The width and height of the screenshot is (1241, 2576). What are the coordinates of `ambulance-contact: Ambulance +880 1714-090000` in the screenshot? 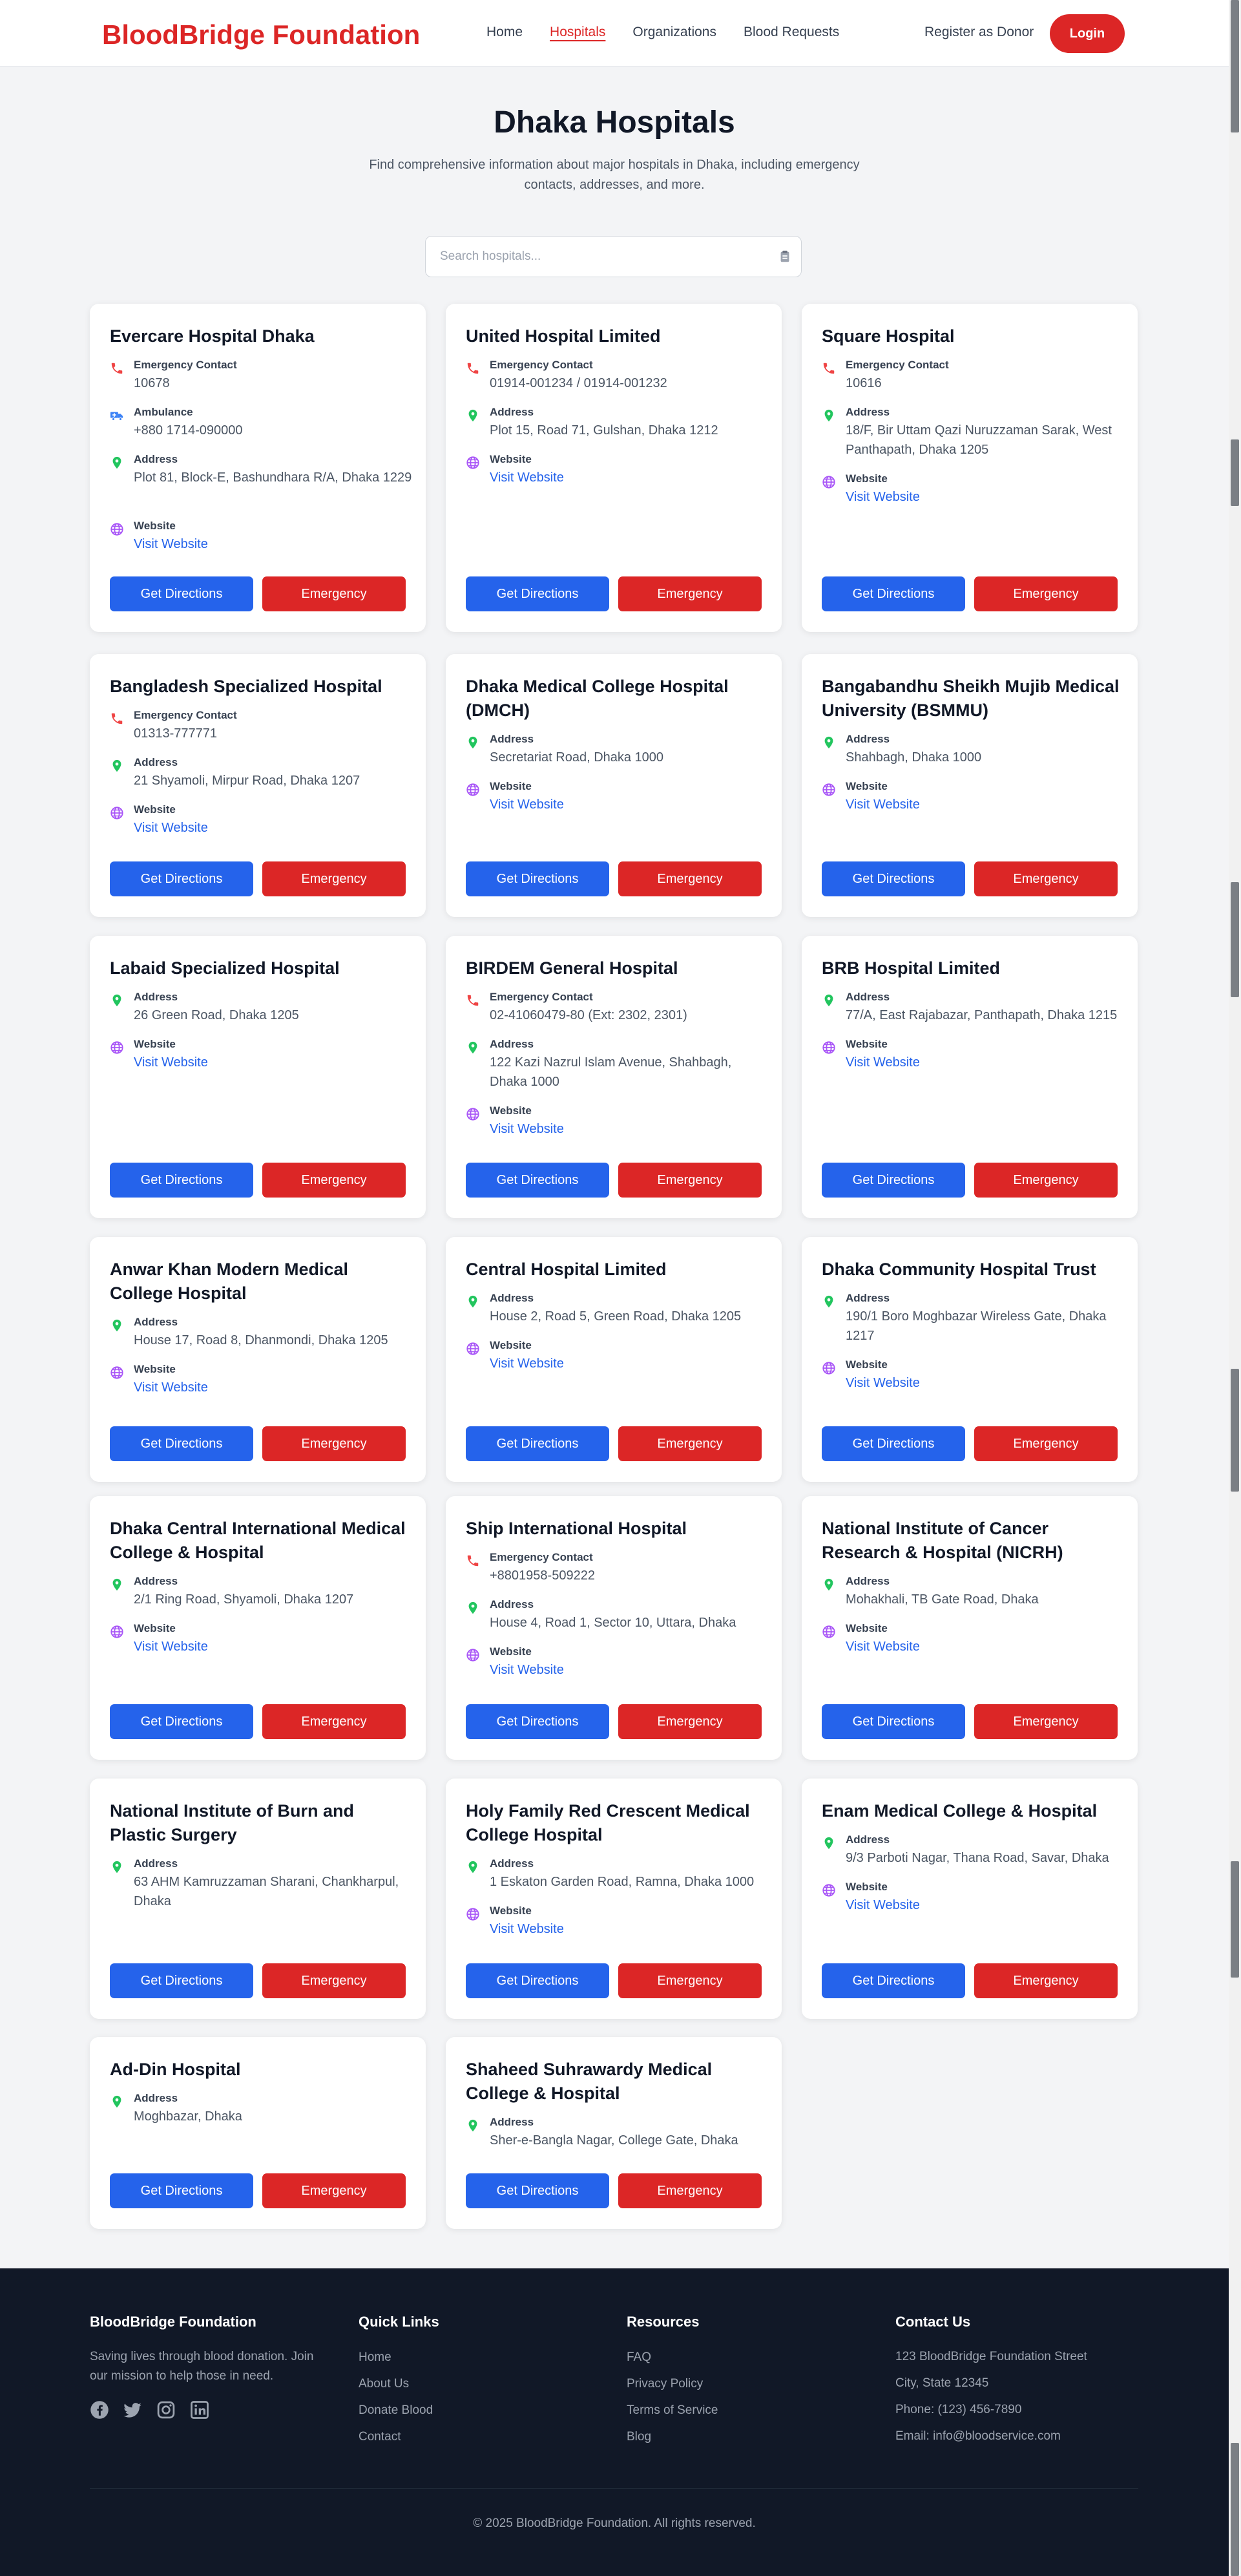 It's located at (261, 425).